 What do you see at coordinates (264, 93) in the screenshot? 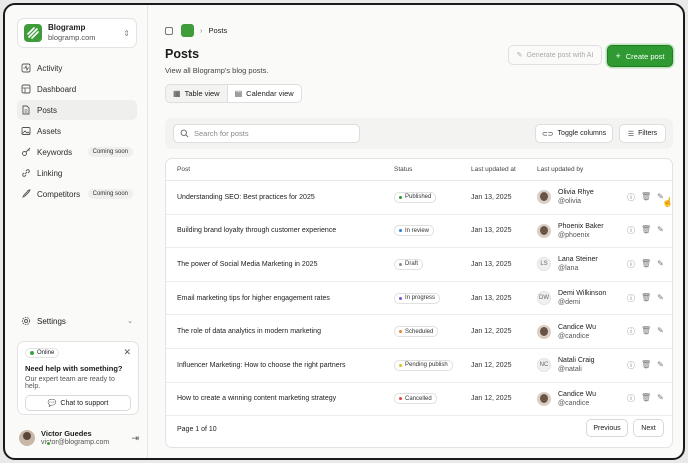
I see `tab-calendar-view: ▤ Calendar view` at bounding box center [264, 93].